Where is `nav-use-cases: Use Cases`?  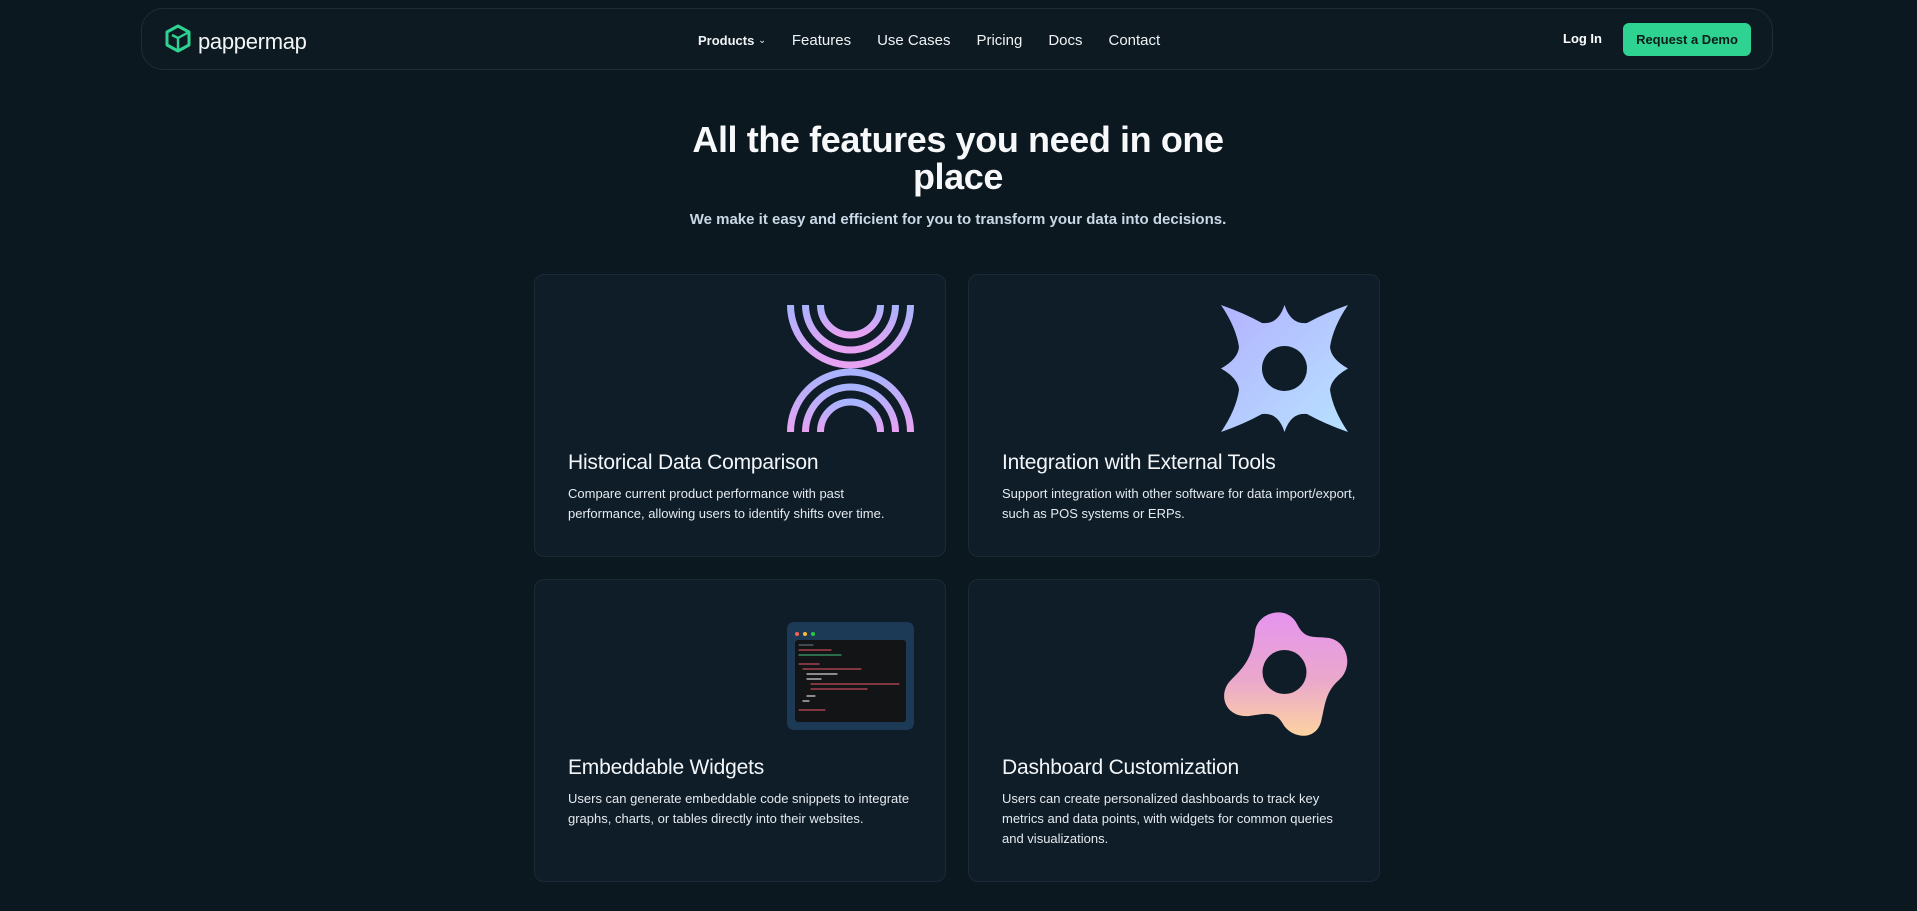 nav-use-cases: Use Cases is located at coordinates (913, 40).